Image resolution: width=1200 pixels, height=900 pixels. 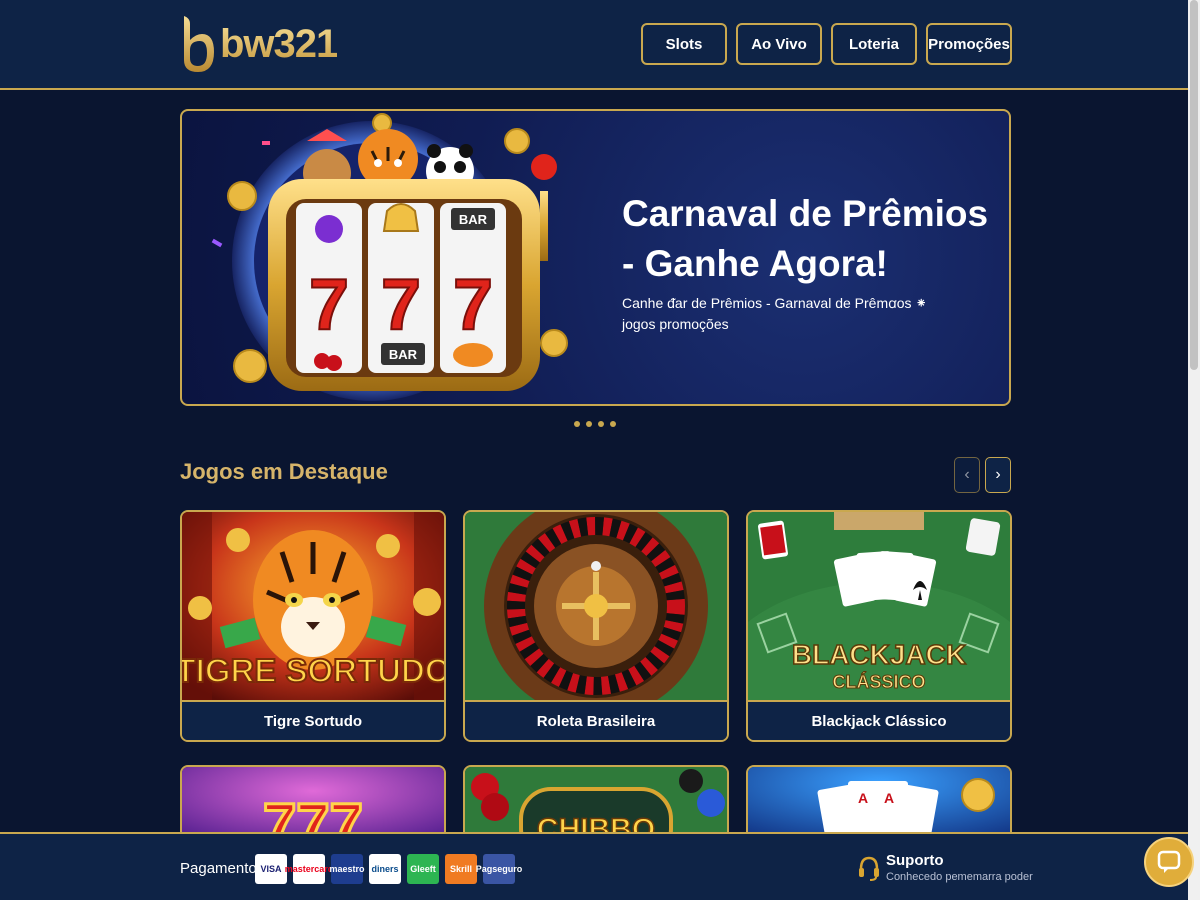 I want to click on payment-method-icon: VISA, so click(x=271, y=869).